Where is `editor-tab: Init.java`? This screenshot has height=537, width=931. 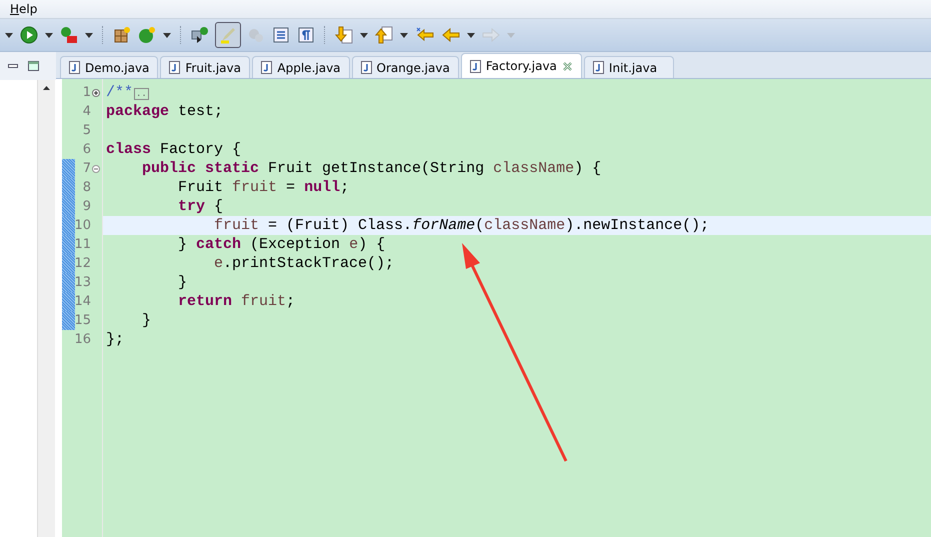
editor-tab: Init.java is located at coordinates (629, 67).